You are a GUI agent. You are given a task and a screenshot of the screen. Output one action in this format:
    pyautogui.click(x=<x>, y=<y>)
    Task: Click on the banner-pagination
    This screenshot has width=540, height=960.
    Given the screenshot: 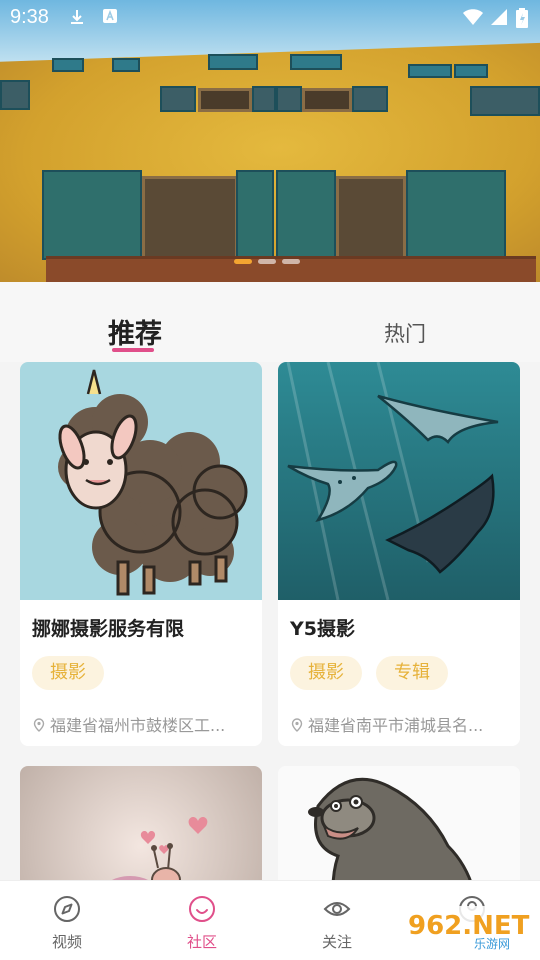 What is the action you would take?
    pyautogui.click(x=267, y=261)
    